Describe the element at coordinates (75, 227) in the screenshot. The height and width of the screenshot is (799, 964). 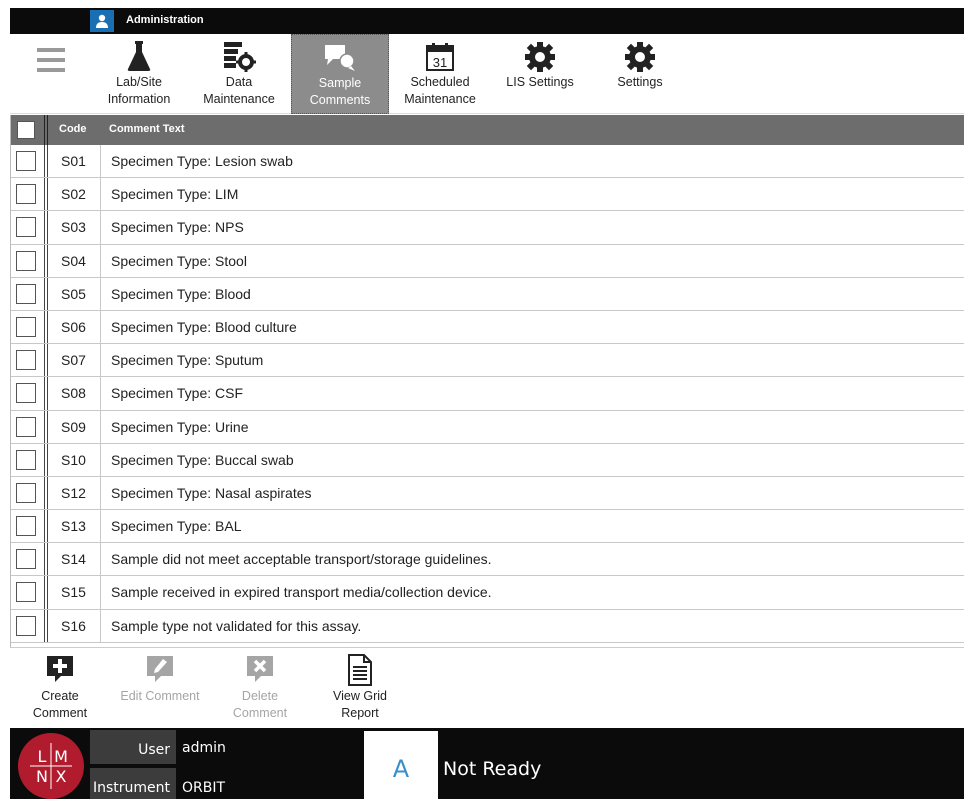
I see `comment-code: S03` at that location.